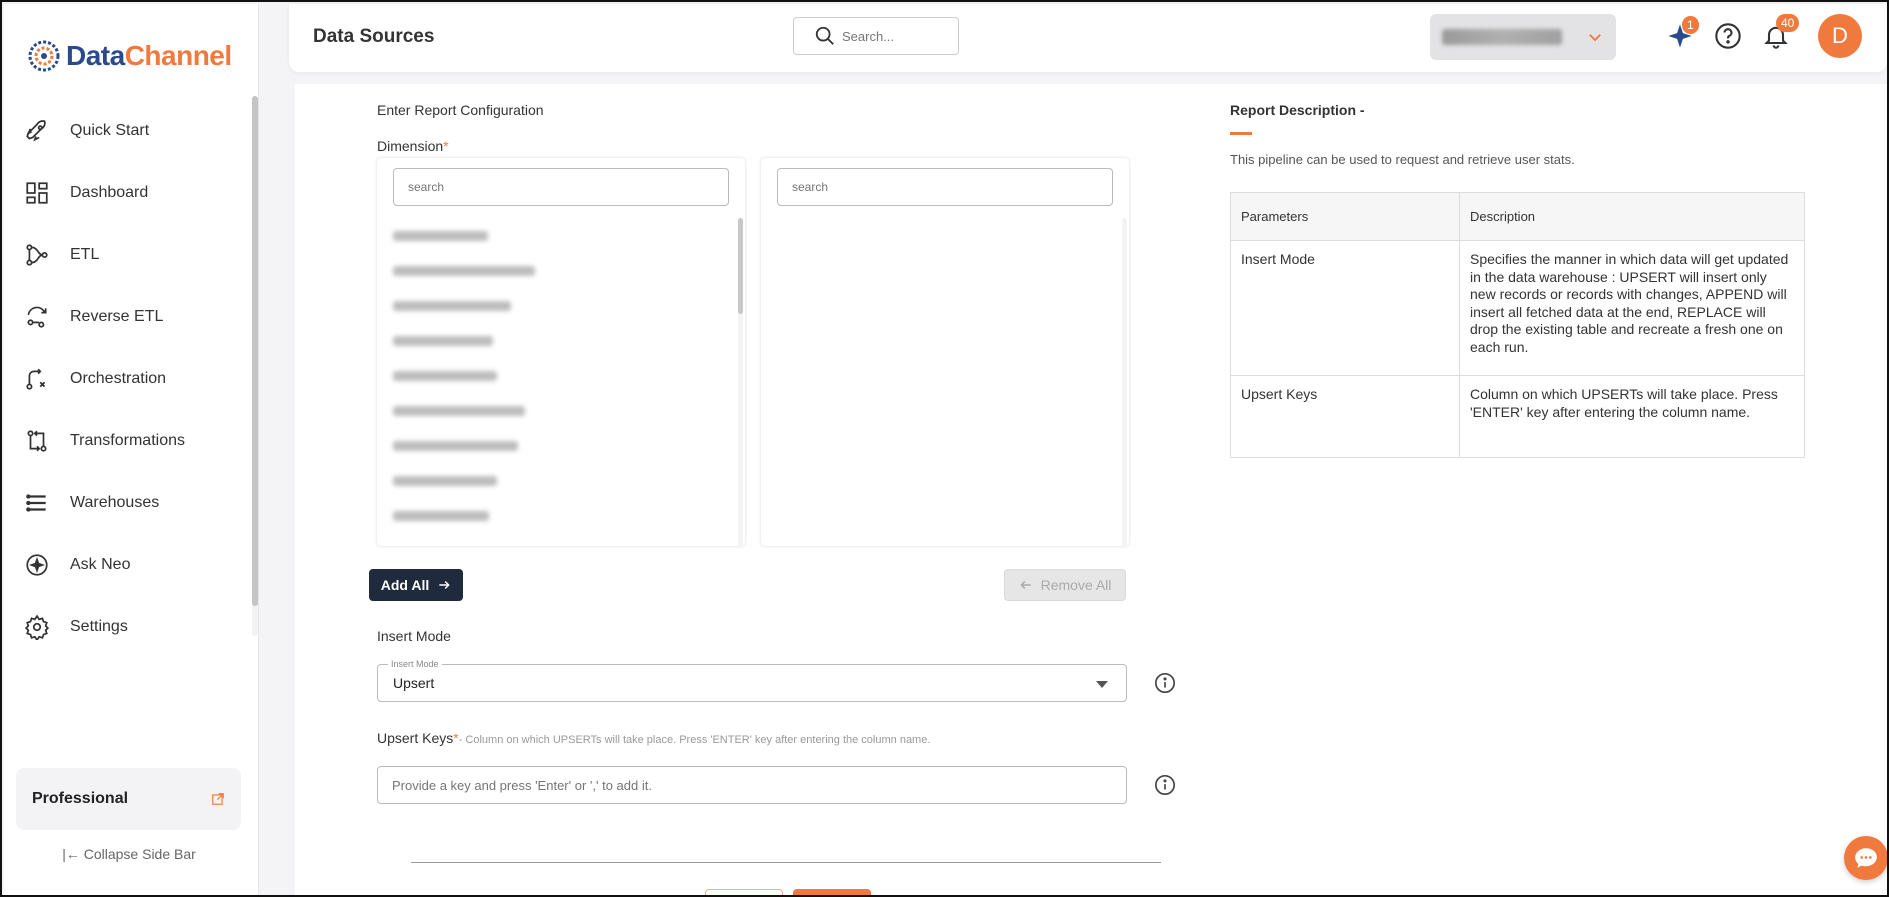  I want to click on column-header: Description, so click(1632, 216).